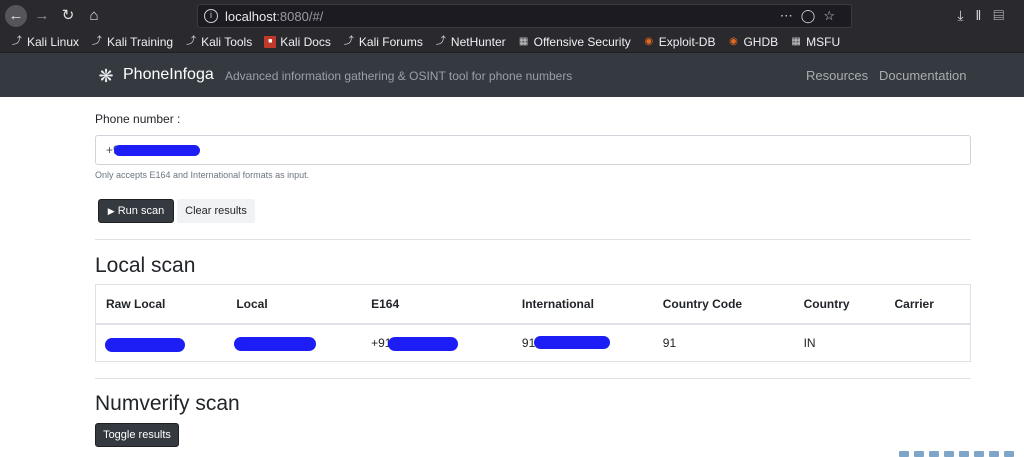  I want to click on url-text: localhost:8080/#/, so click(274, 16).